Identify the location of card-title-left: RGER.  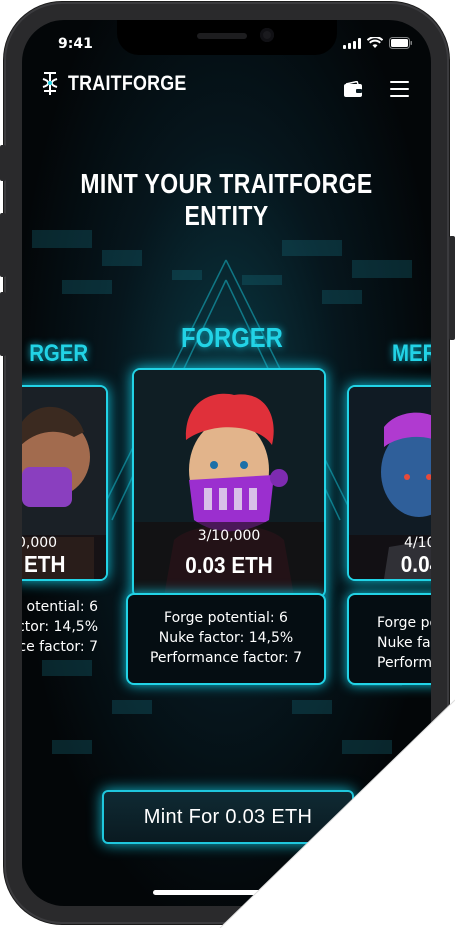
(59, 353).